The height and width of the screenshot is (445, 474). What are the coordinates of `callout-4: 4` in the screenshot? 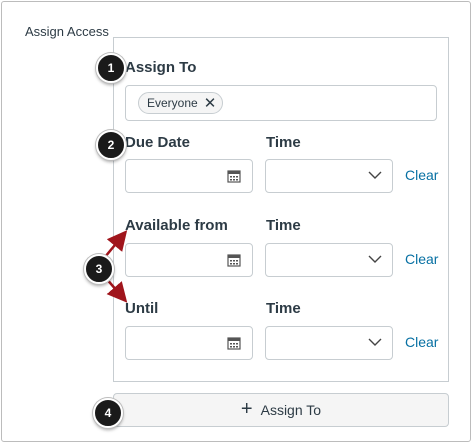 It's located at (108, 413).